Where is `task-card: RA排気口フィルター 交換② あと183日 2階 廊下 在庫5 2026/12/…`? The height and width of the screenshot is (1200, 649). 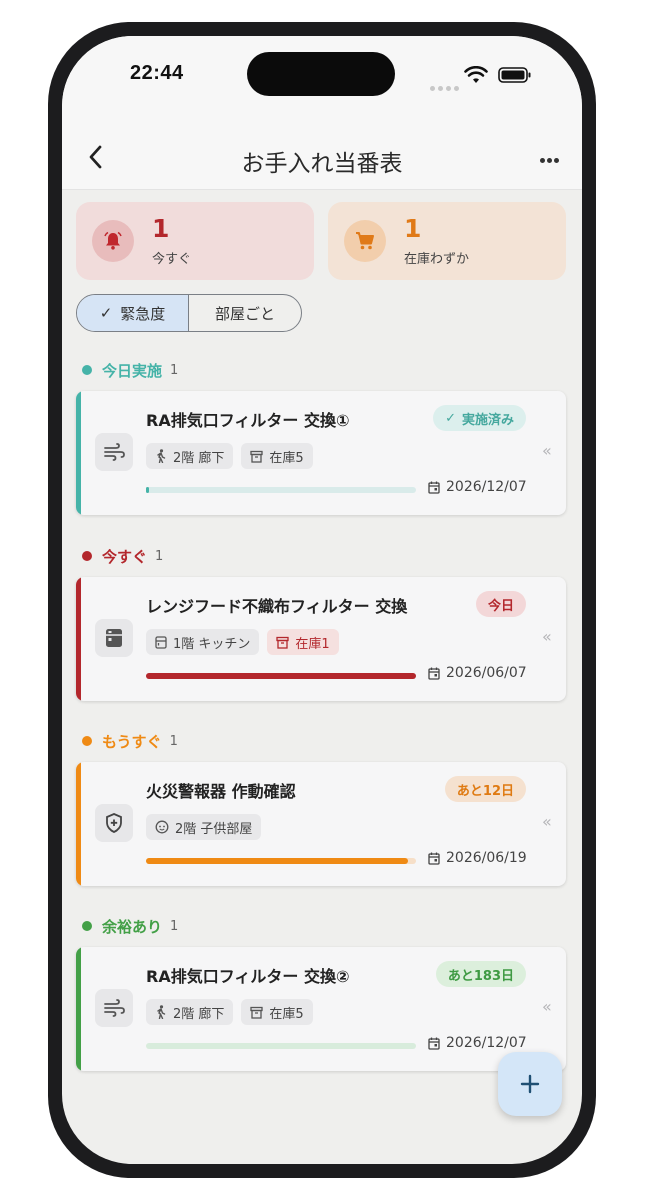 task-card: RA排気口フィルター 交換② あと183日 2階 廊下 在庫5 2026/12/… is located at coordinates (321, 1009).